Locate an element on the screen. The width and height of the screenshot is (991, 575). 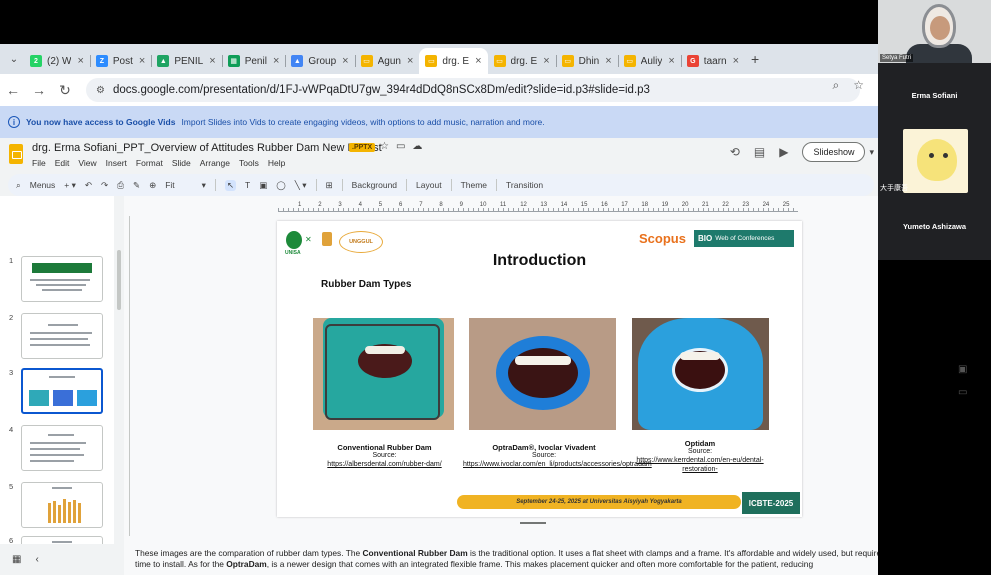
tab-search-chevron-icon: ⌄ is located at coordinates (14, 59).